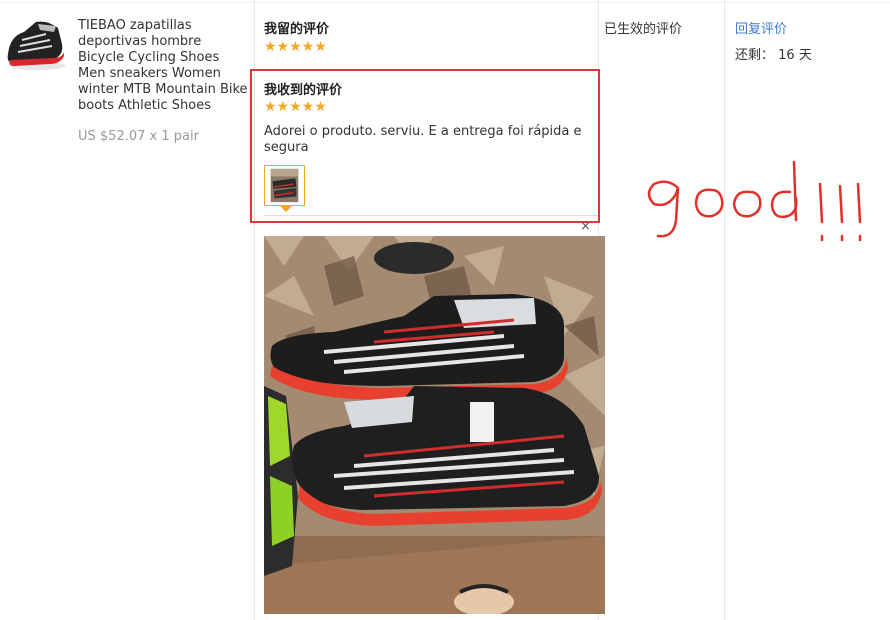  I want to click on product-thumbnail, so click(35, 43).